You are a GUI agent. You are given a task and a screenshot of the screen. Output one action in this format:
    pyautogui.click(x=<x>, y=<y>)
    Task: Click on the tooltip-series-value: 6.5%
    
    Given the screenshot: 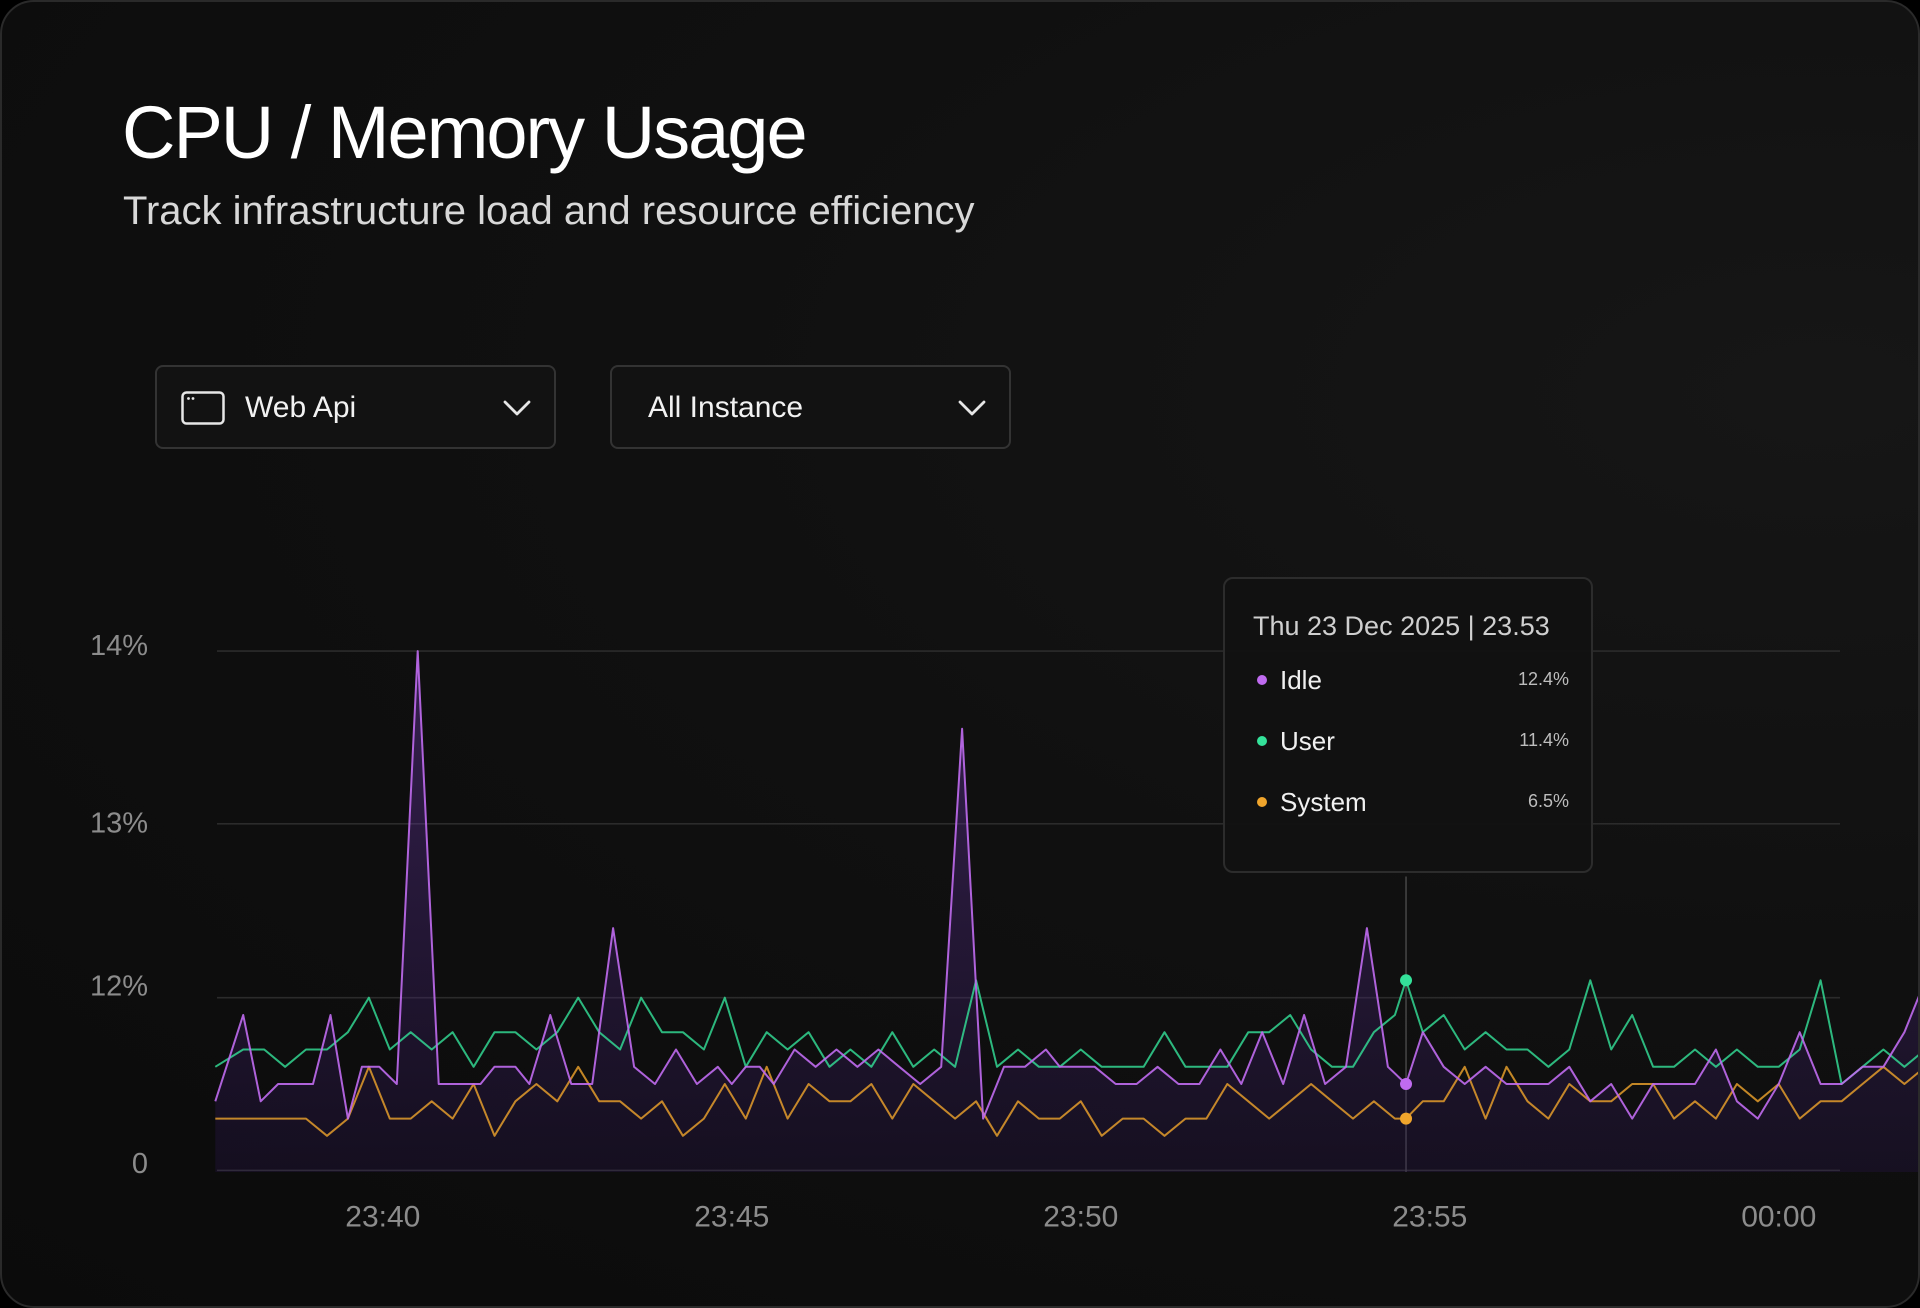 What is the action you would take?
    pyautogui.click(x=1548, y=801)
    